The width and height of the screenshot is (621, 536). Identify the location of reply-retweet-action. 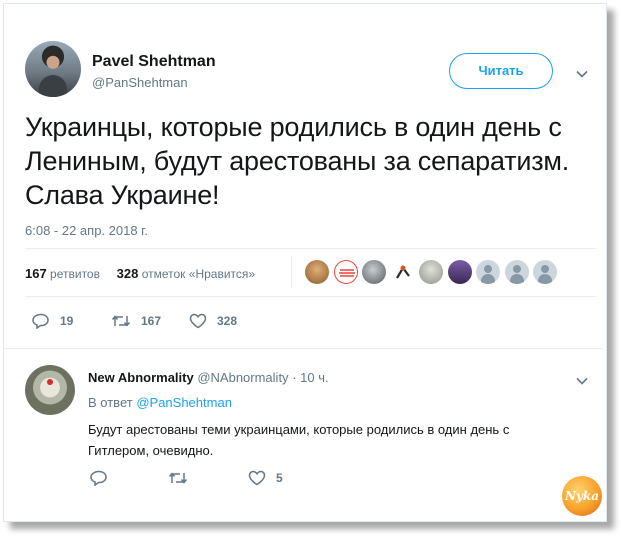
(183, 478).